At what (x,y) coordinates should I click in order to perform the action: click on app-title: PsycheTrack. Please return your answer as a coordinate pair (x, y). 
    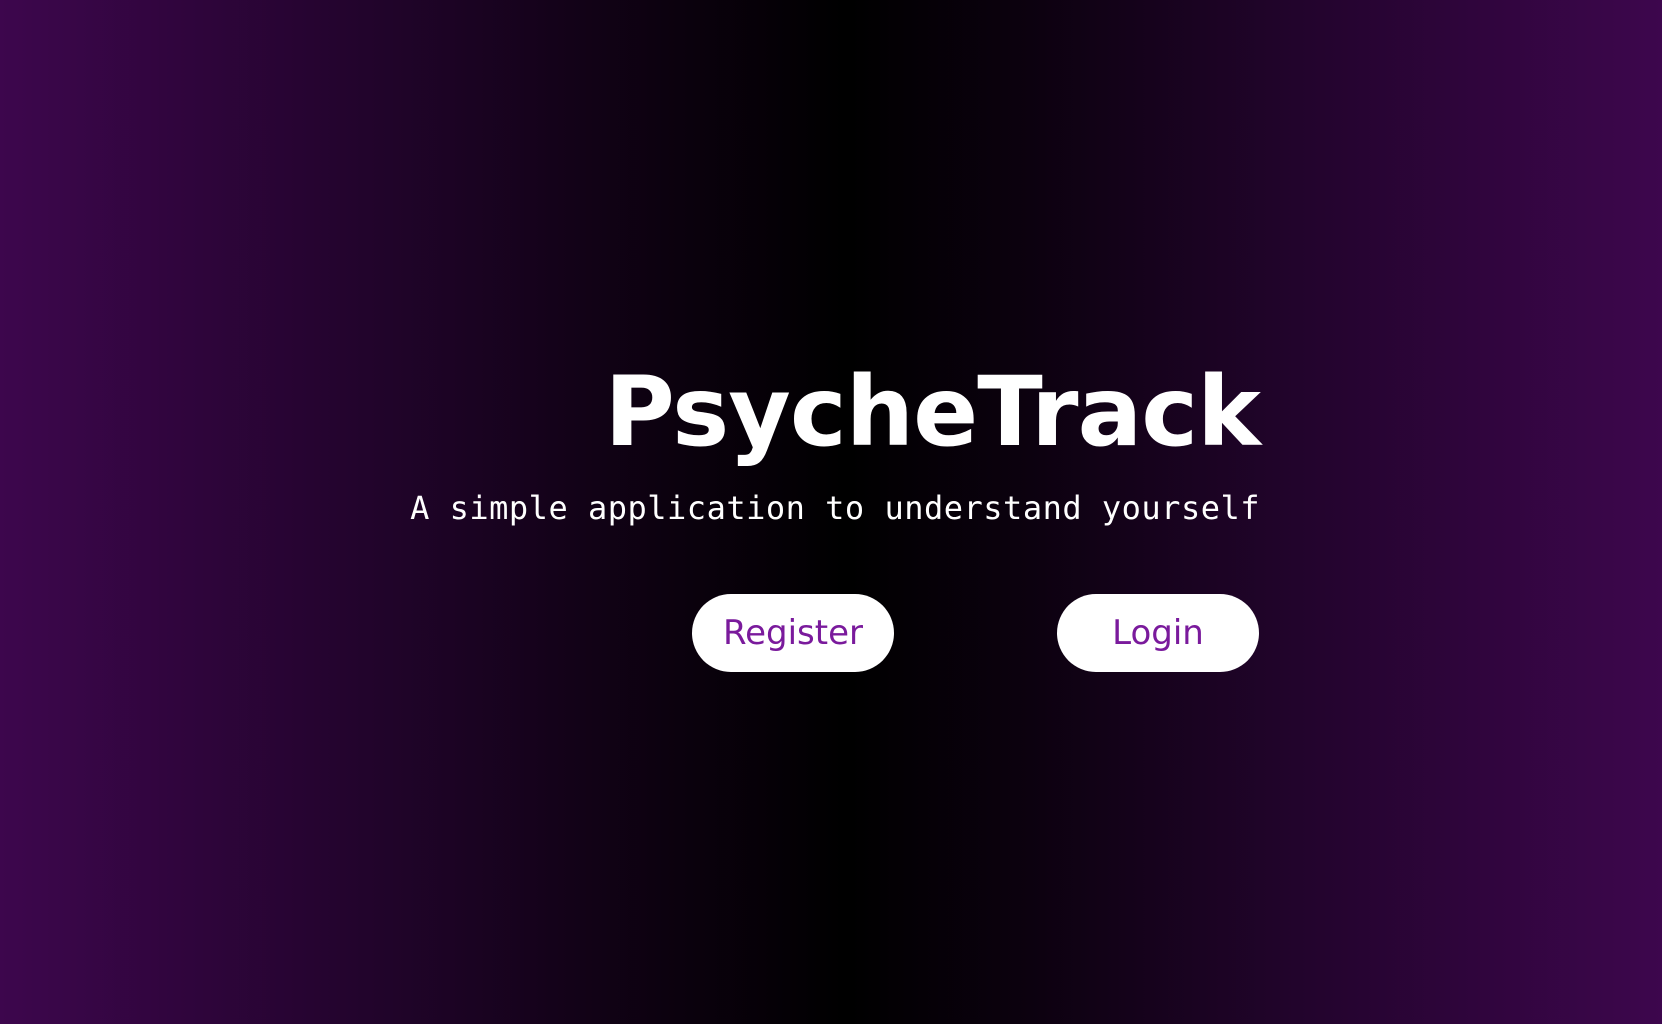
    Looking at the image, I should click on (932, 412).